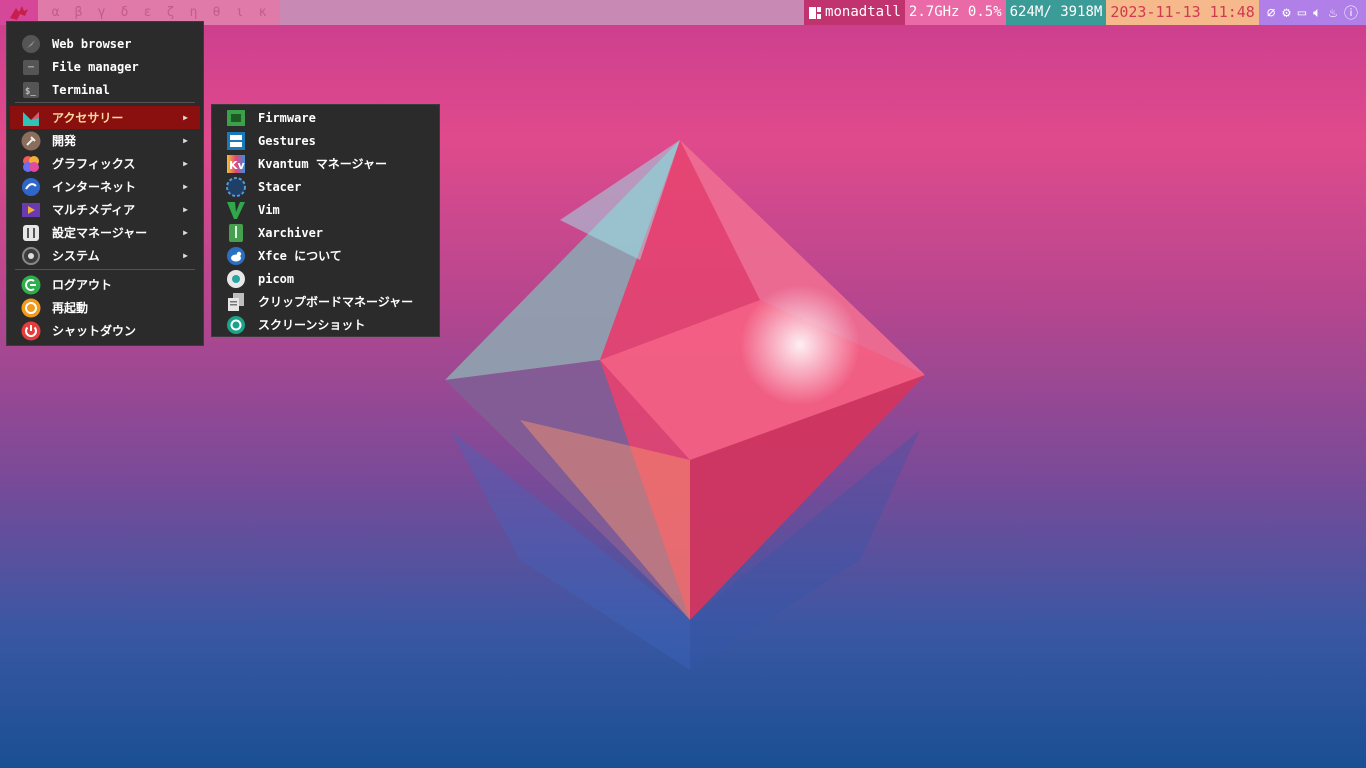  Describe the element at coordinates (236, 279) in the screenshot. I see `picom-icon` at that location.